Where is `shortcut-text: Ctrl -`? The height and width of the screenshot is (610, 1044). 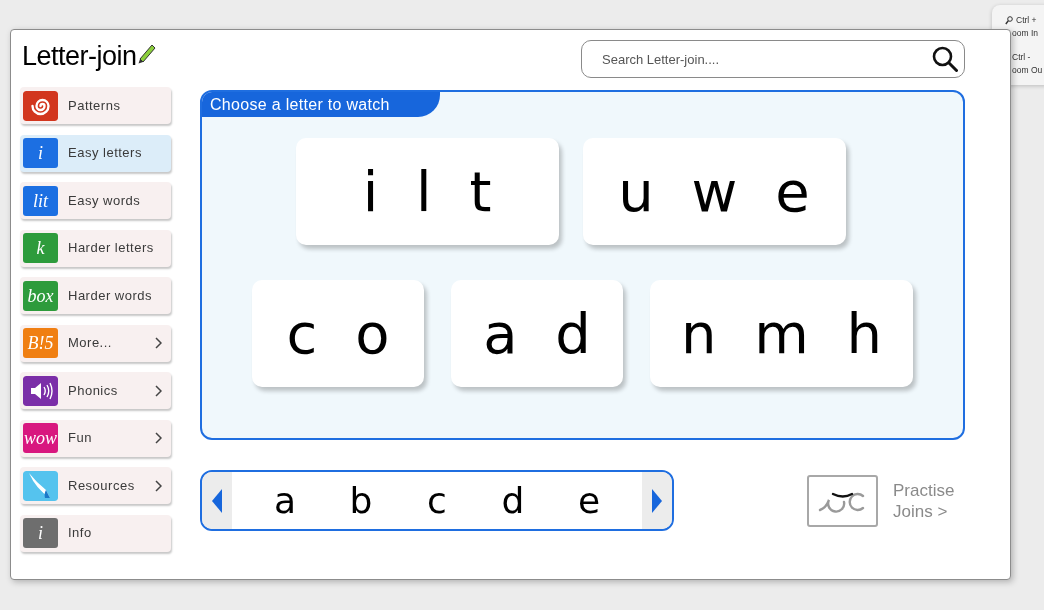 shortcut-text: Ctrl - is located at coordinates (1021, 57).